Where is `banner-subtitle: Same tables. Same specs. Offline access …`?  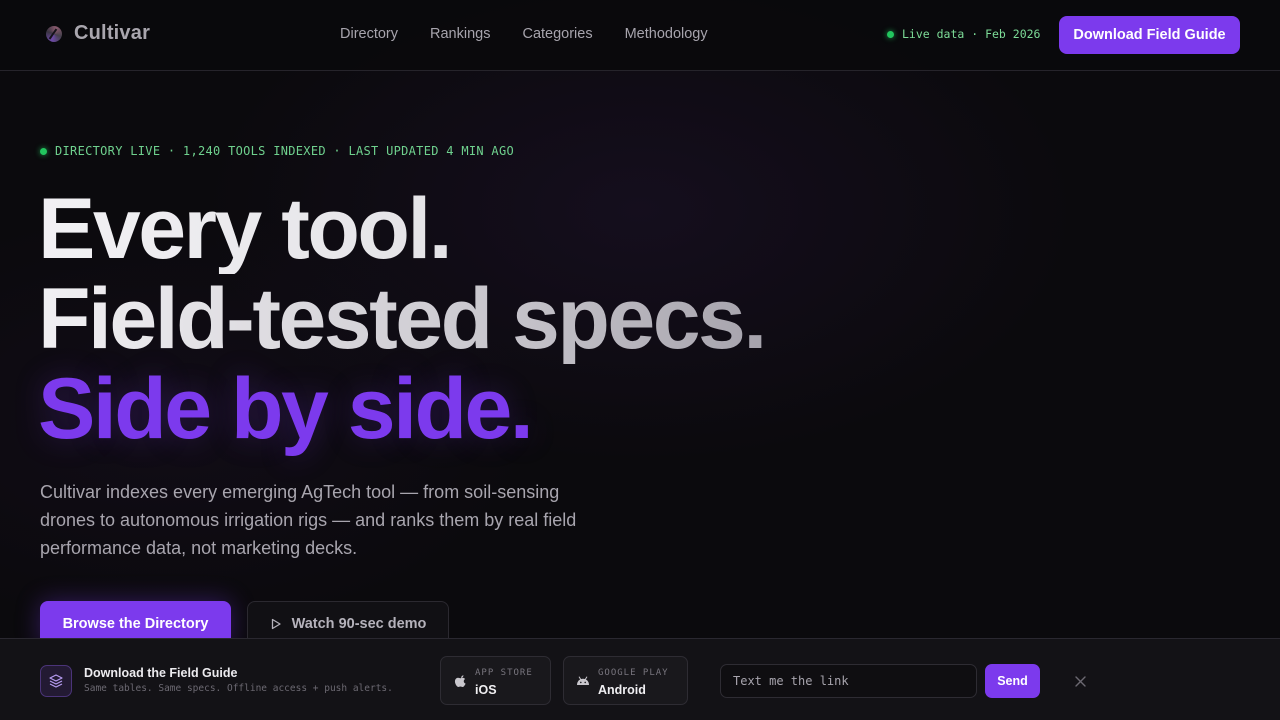
banner-subtitle: Same tables. Same specs. Offline access … is located at coordinates (238, 688).